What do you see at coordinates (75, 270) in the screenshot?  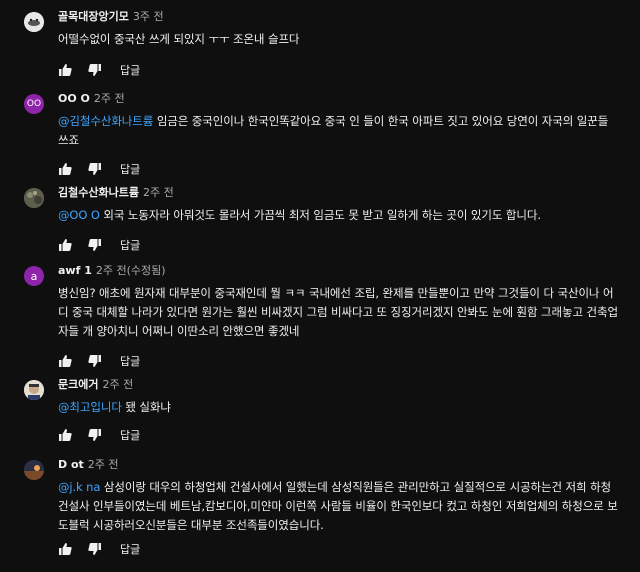 I see `comment-author: awf 1` at bounding box center [75, 270].